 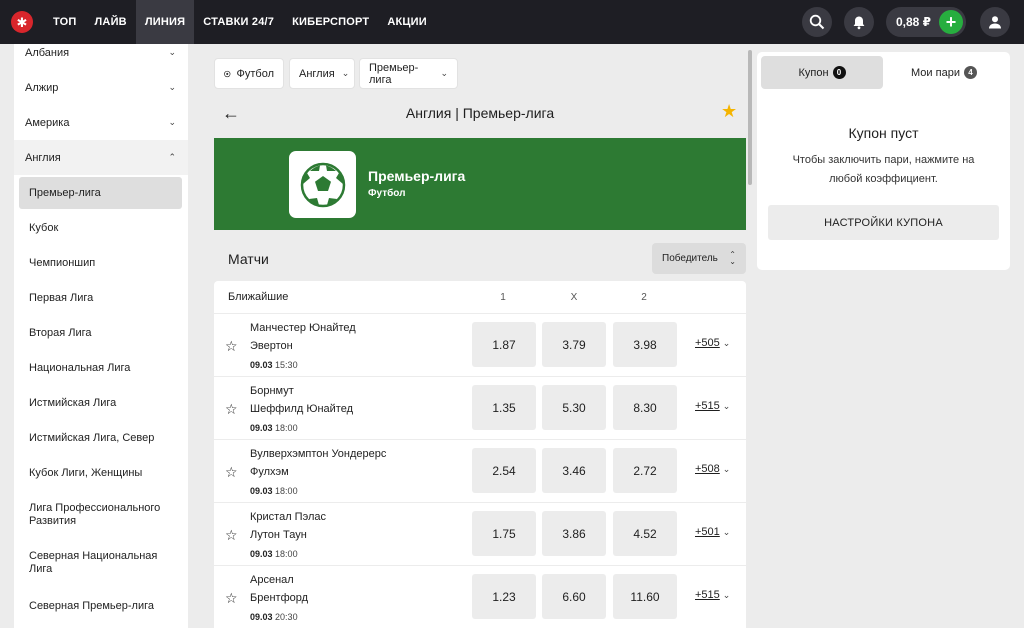 I want to click on home-team: Борнмут, so click(x=272, y=391).